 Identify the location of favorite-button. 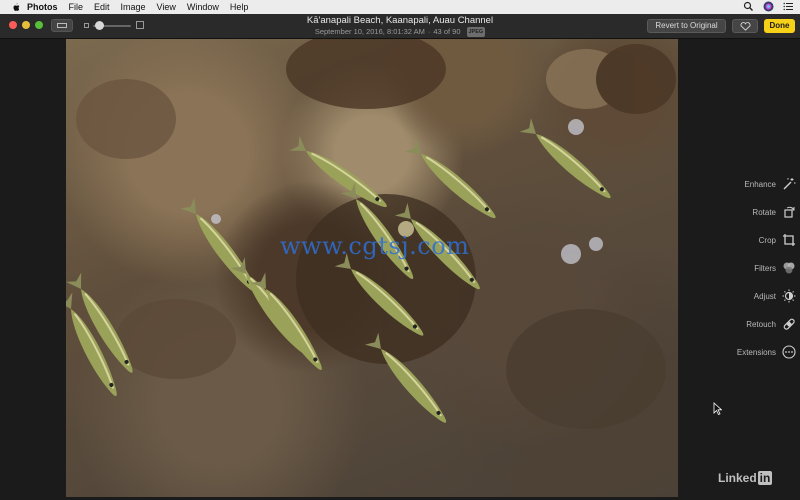
(745, 26).